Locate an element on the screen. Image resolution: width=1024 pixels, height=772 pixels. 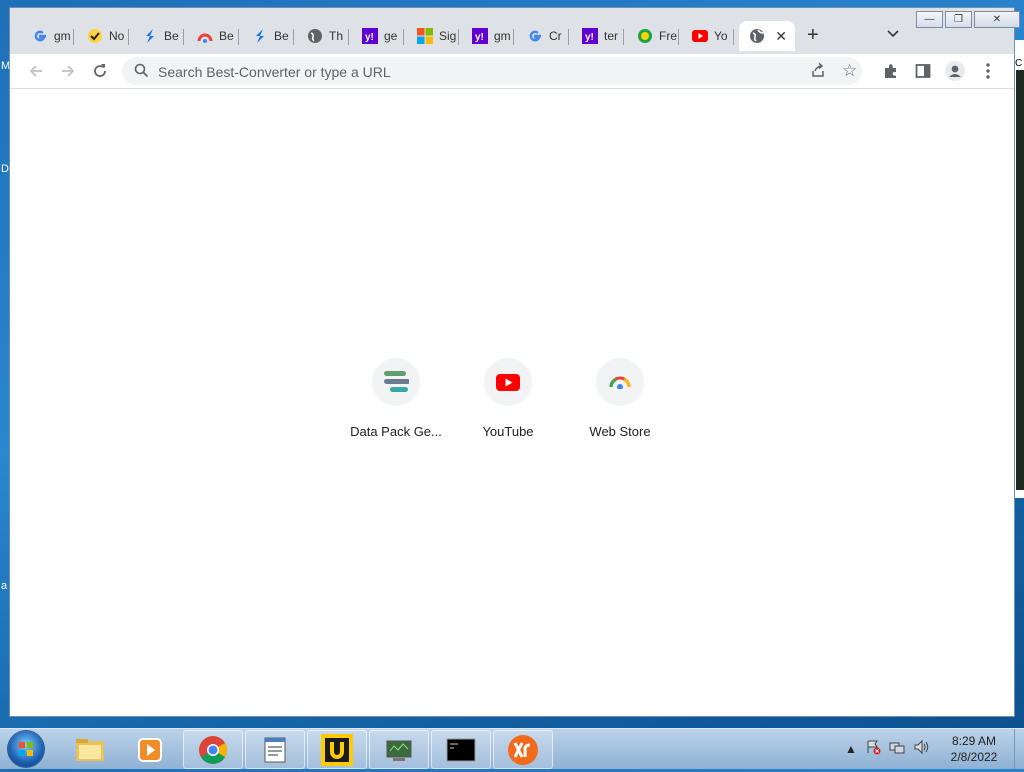
google-icon is located at coordinates (40, 36).